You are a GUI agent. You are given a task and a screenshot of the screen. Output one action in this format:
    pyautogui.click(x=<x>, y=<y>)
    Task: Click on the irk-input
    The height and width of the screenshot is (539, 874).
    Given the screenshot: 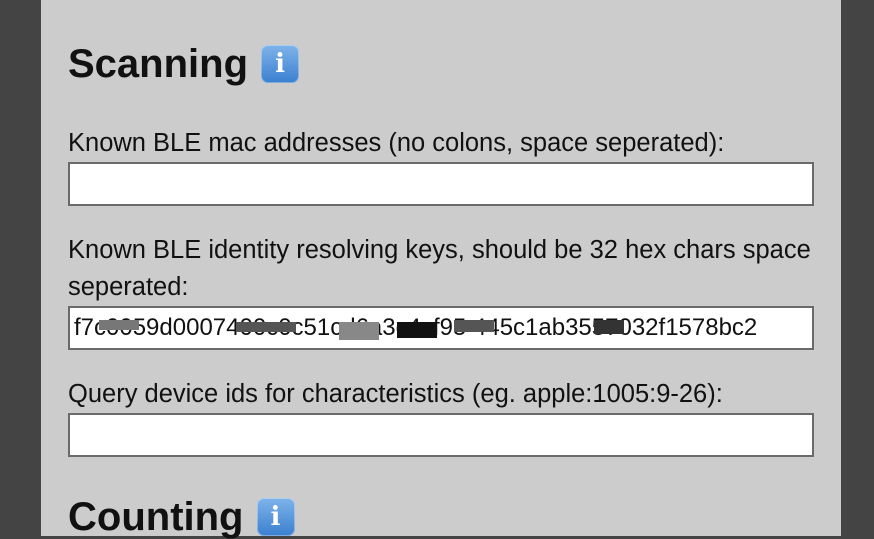 What is the action you would take?
    pyautogui.click(x=441, y=328)
    